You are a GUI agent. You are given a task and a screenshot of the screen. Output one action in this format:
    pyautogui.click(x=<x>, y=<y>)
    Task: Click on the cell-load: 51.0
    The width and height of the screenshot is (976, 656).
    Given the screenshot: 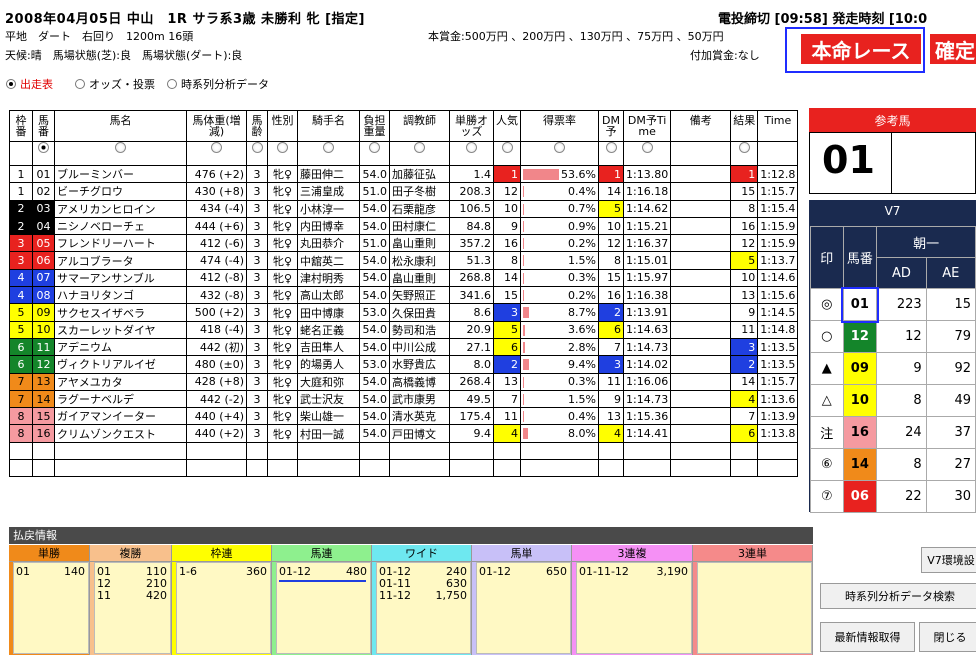 What is the action you would take?
    pyautogui.click(x=374, y=243)
    